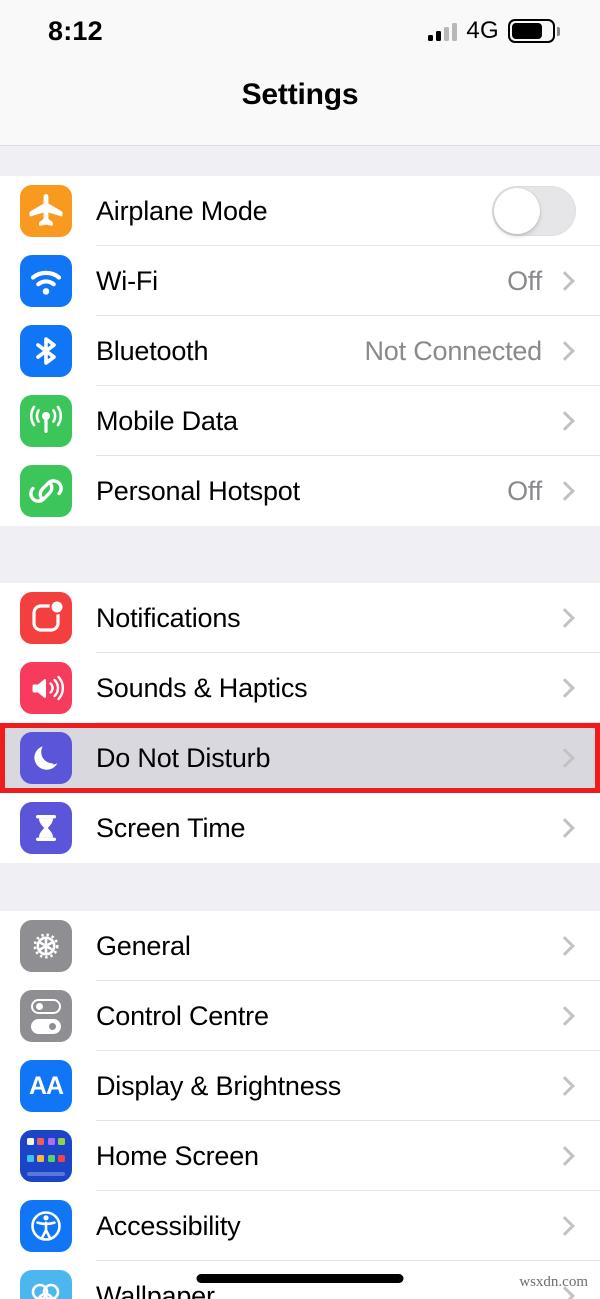  Describe the element at coordinates (300, 94) in the screenshot. I see `page-title: Settings` at that location.